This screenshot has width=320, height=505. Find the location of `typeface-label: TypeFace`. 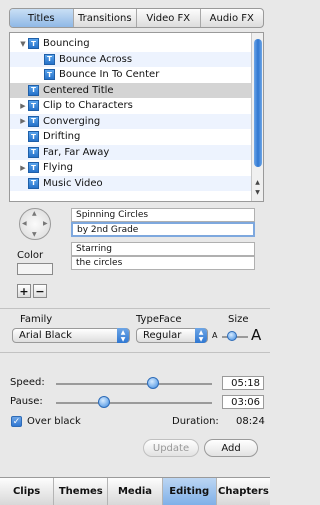

typeface-label: TypeFace is located at coordinates (159, 319).